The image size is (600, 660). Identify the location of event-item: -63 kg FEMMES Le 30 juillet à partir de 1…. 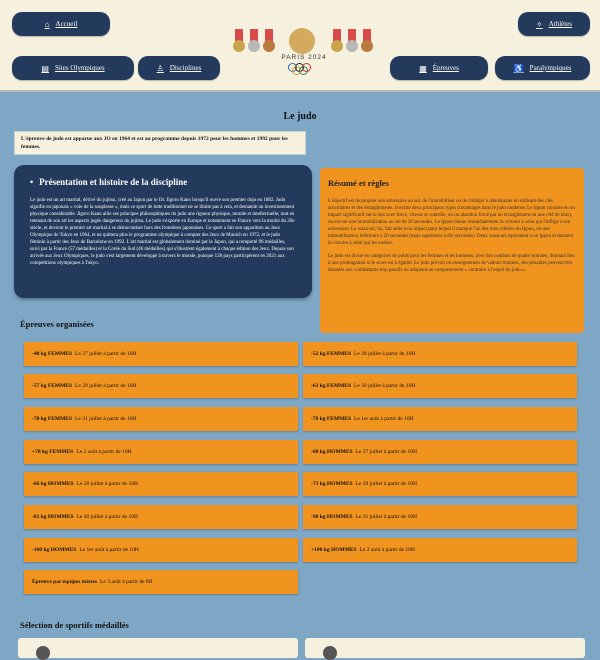
(440, 386).